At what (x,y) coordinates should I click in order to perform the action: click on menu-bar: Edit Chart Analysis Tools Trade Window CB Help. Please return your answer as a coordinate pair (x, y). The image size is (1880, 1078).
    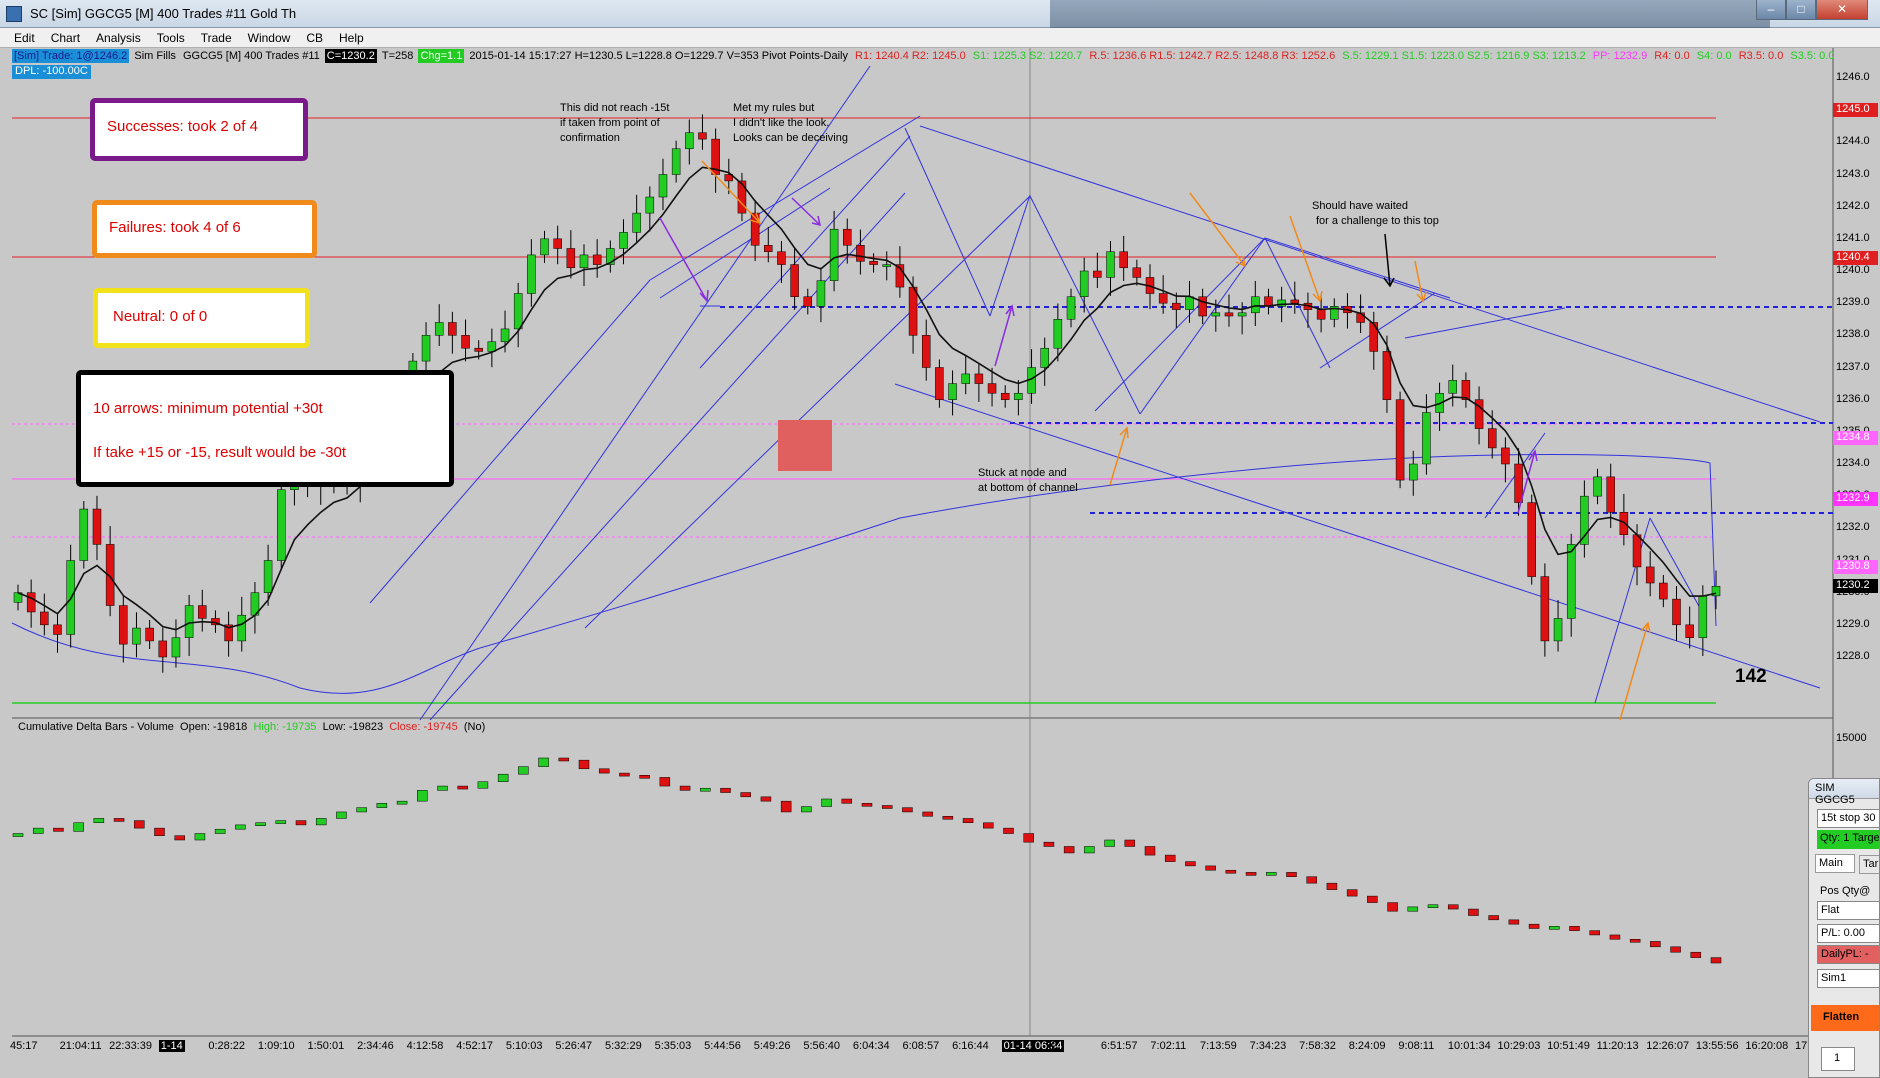
    Looking at the image, I should click on (940, 38).